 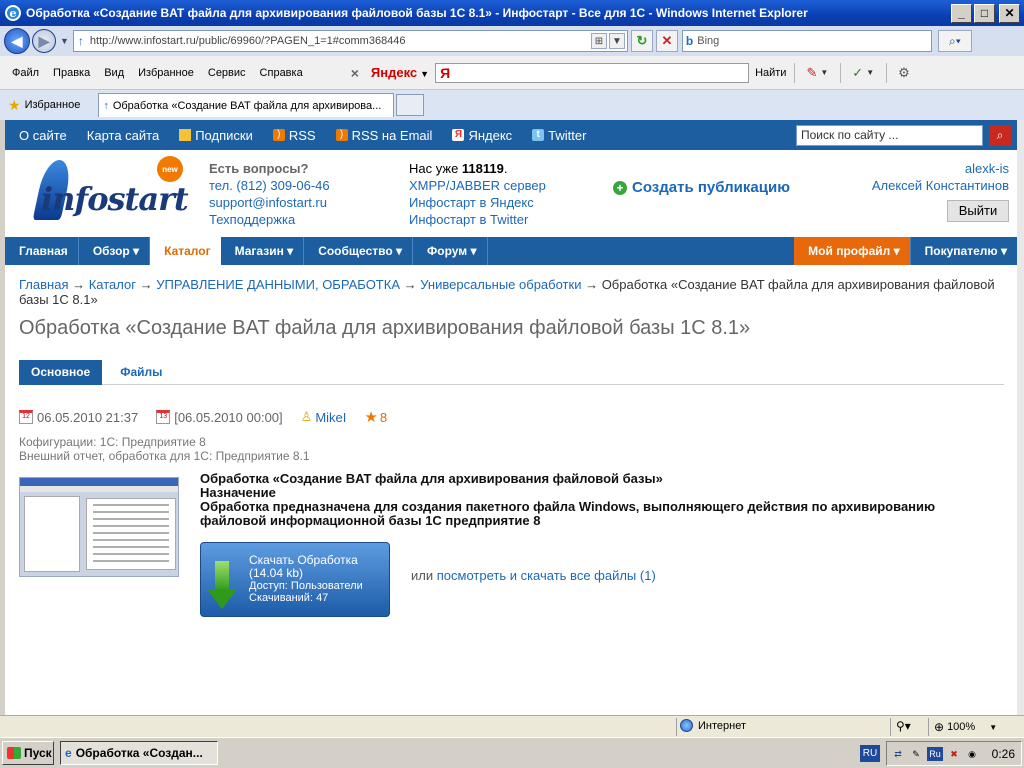 I want to click on nav-catalog: Каталог, so click(x=185, y=251).